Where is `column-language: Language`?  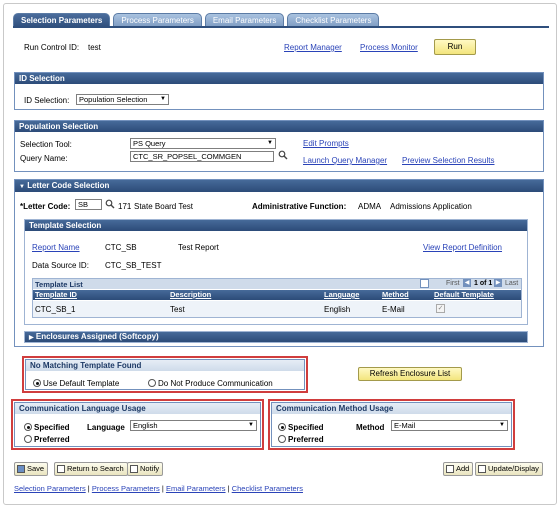
column-language: Language is located at coordinates (341, 295).